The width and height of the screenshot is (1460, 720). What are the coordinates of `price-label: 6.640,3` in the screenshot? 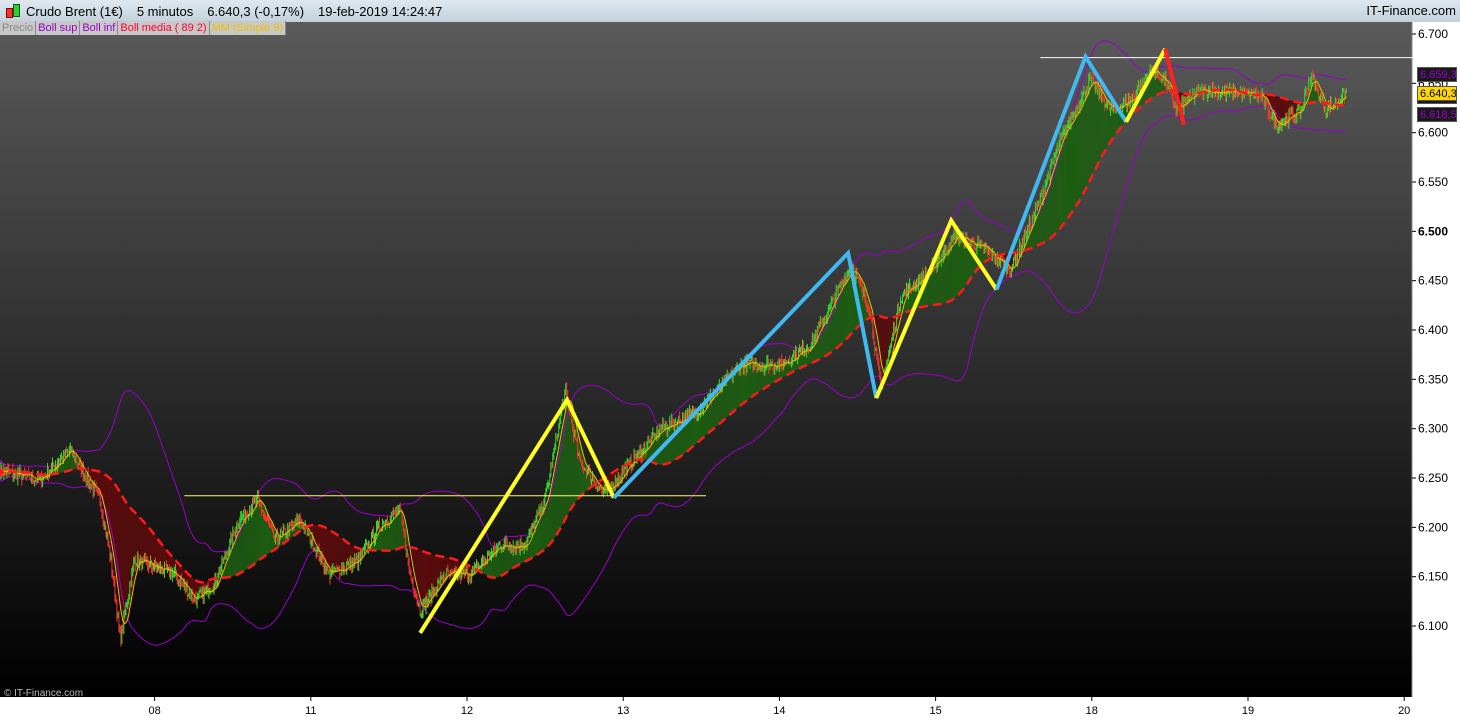 It's located at (1437, 93).